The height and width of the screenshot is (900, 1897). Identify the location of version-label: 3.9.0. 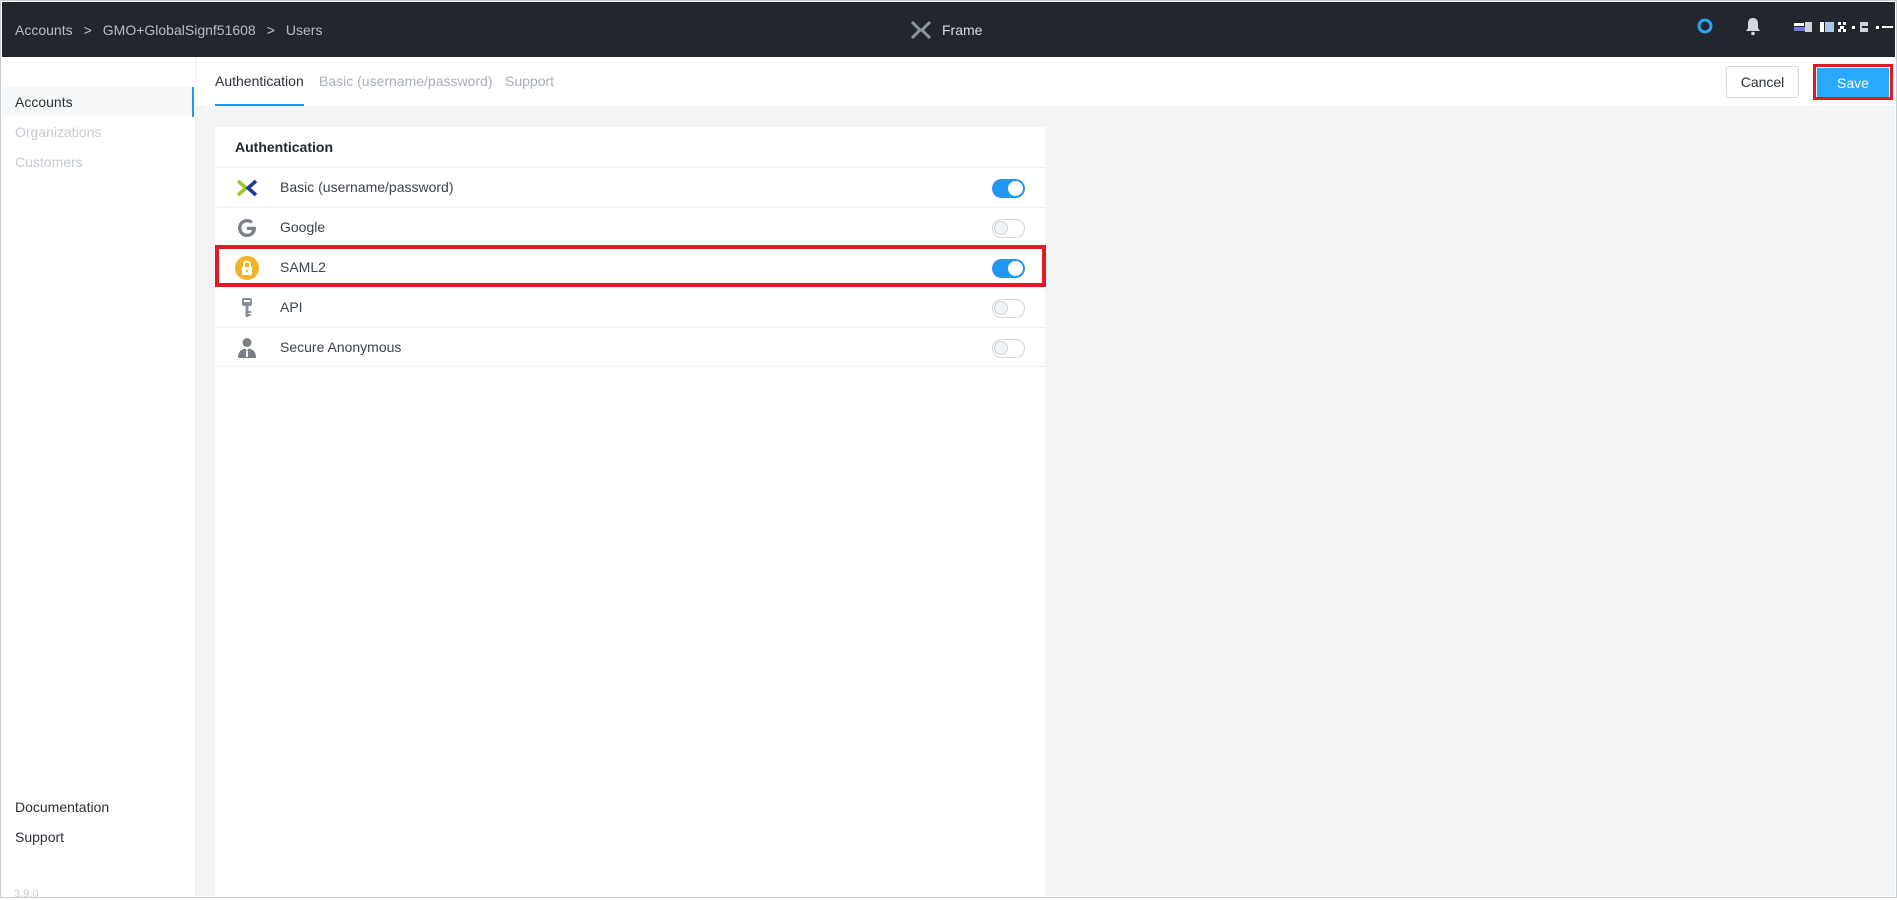
(26, 894).